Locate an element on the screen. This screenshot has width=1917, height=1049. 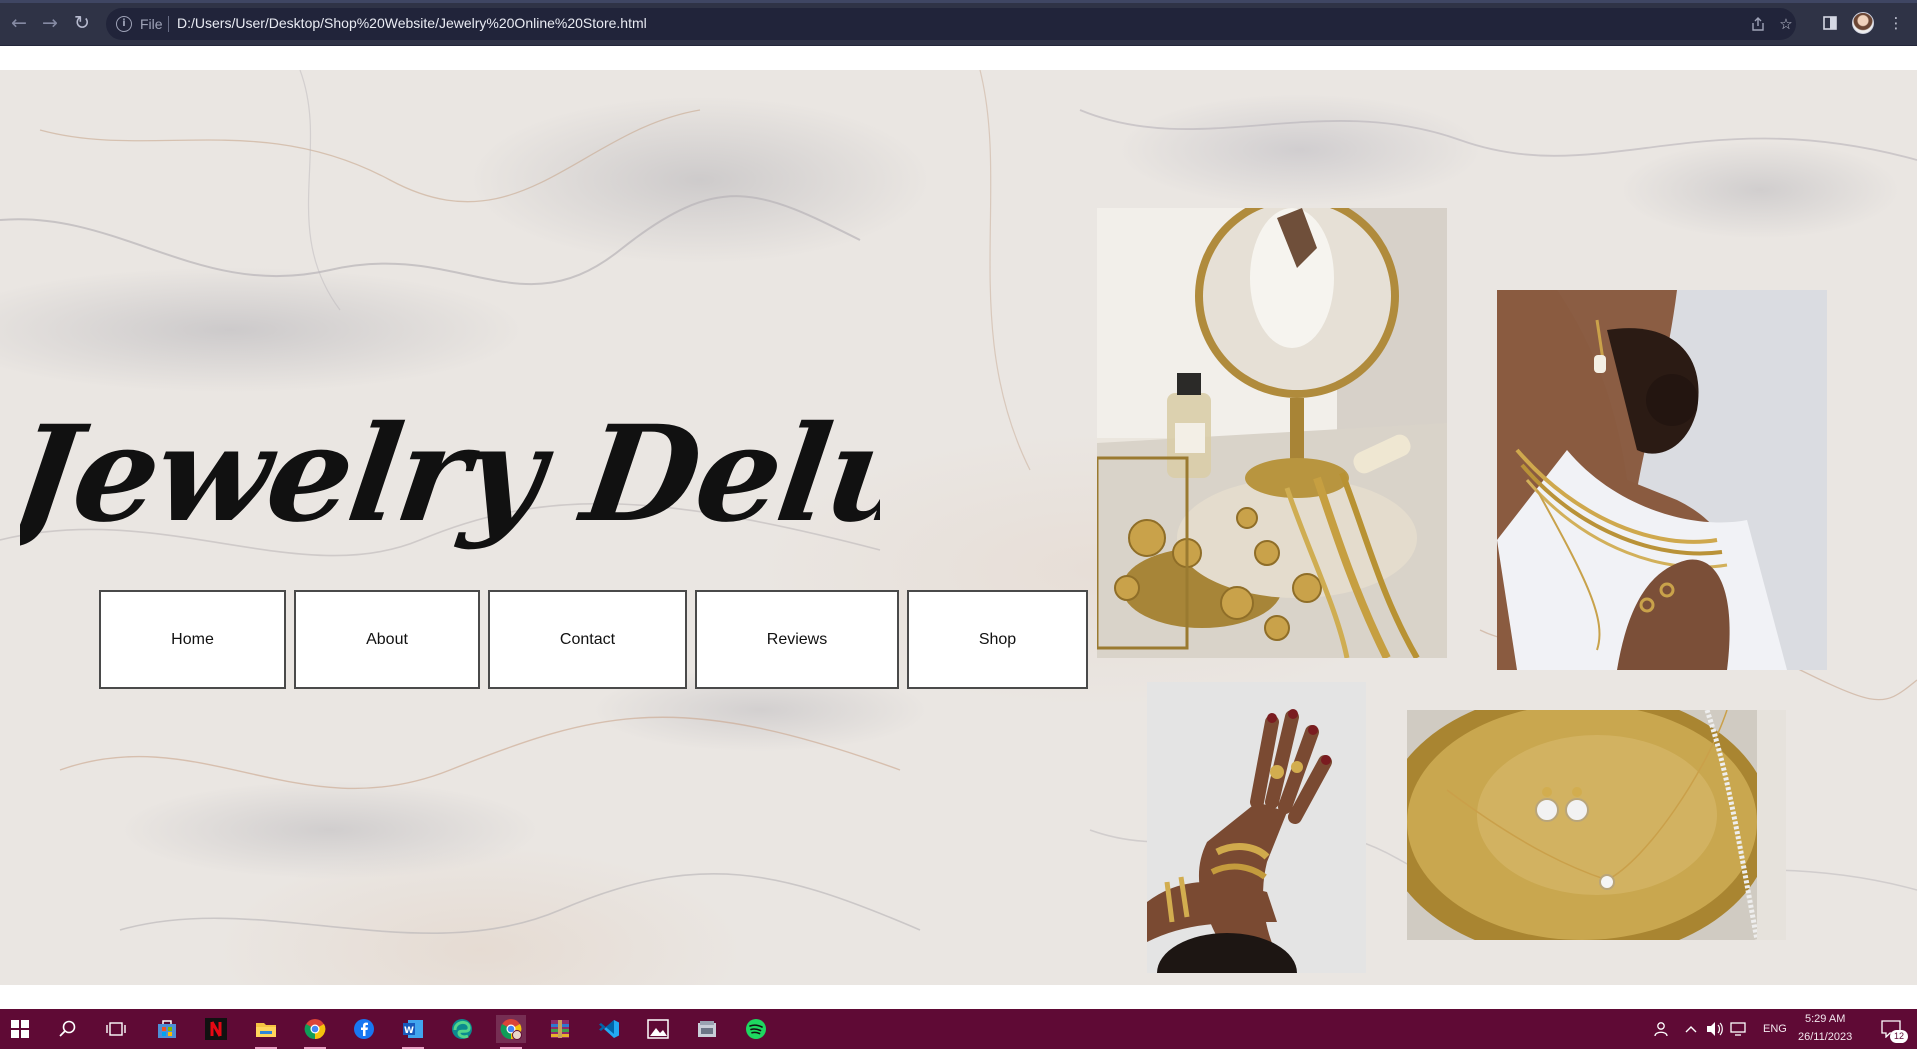
chevron-up-icon is located at coordinates (1691, 1029).